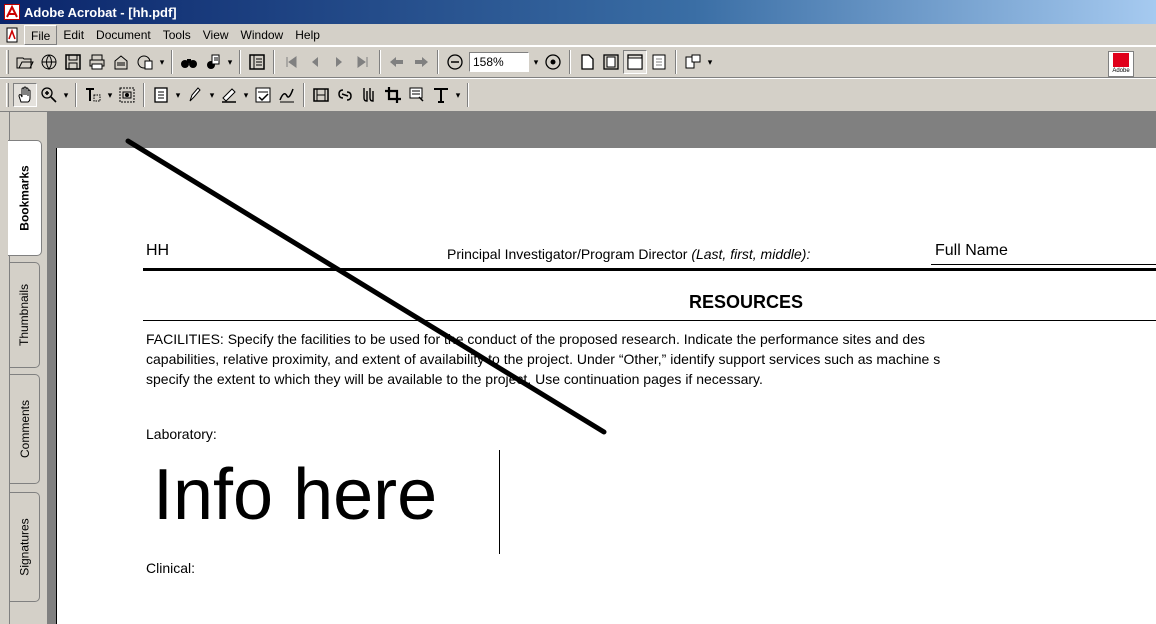  What do you see at coordinates (287, 95) in the screenshot?
I see `digital-signature-icon` at bounding box center [287, 95].